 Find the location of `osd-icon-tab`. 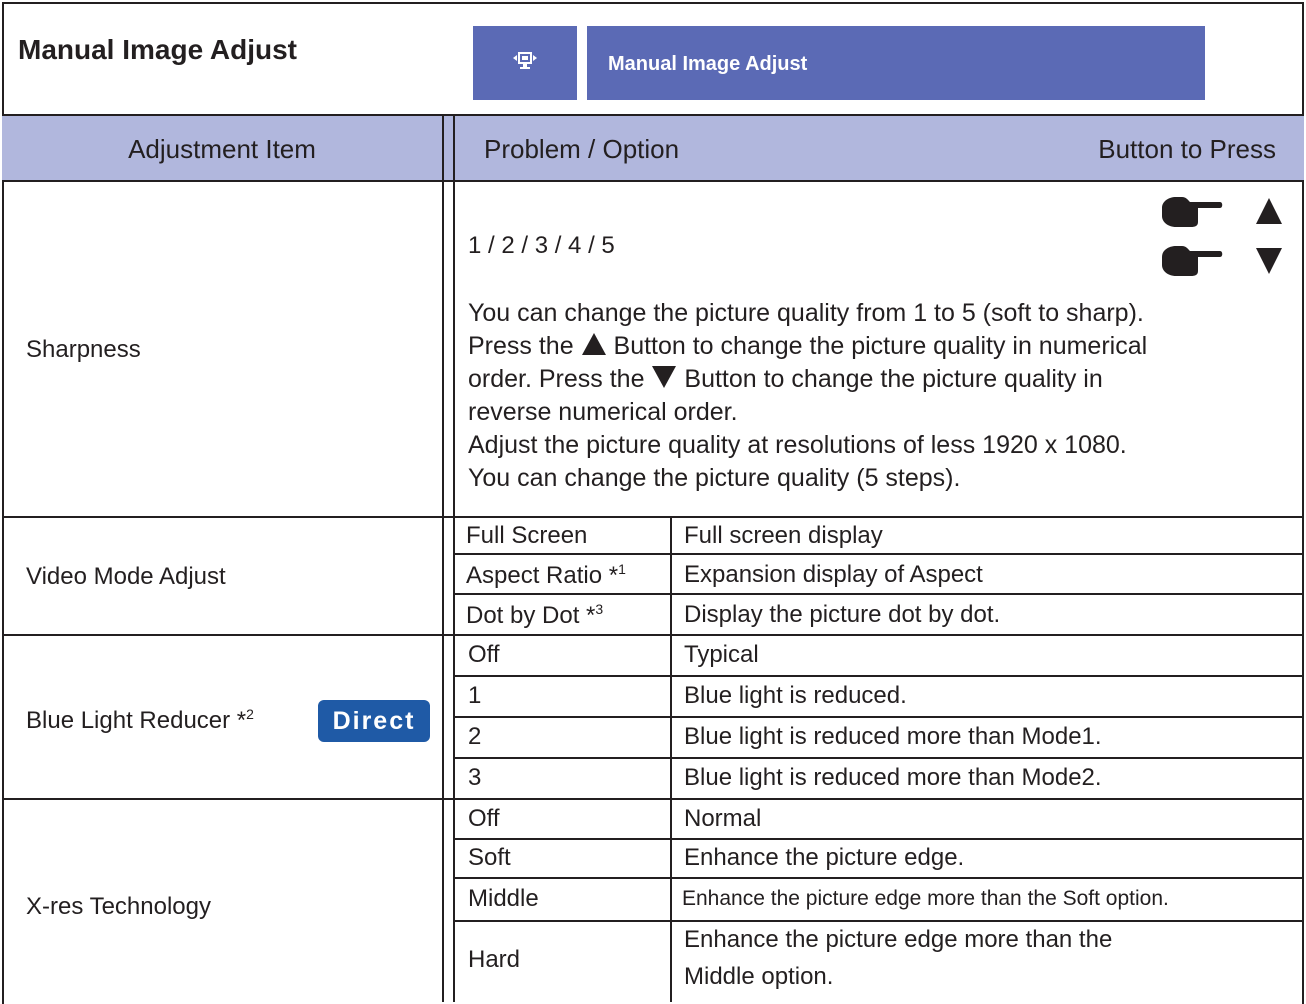

osd-icon-tab is located at coordinates (525, 63).